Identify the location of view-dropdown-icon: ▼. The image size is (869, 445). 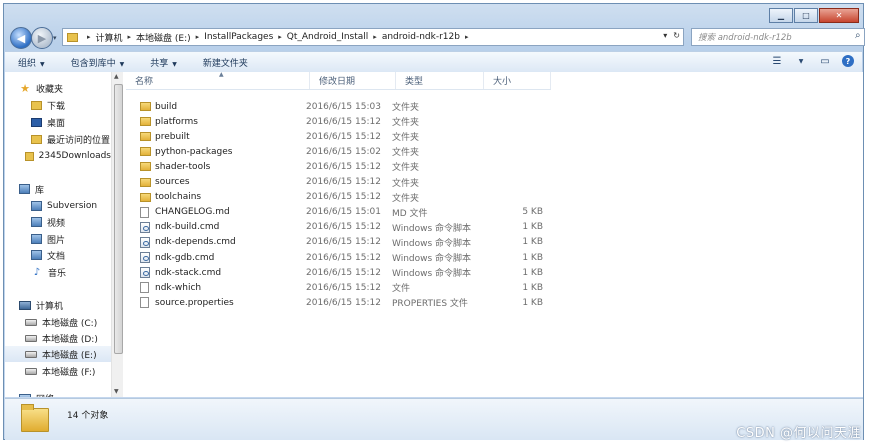
(801, 61).